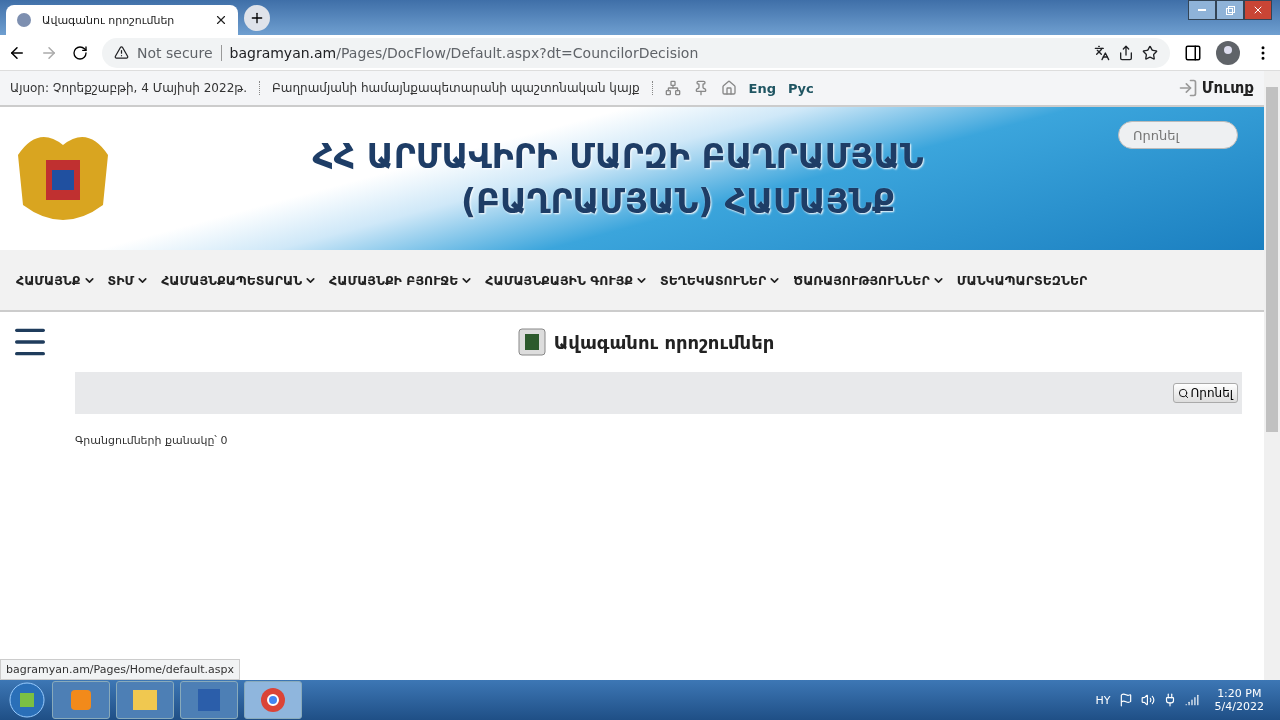 Image resolution: width=1280 pixels, height=720 pixels. I want to click on document-icon, so click(531, 342).